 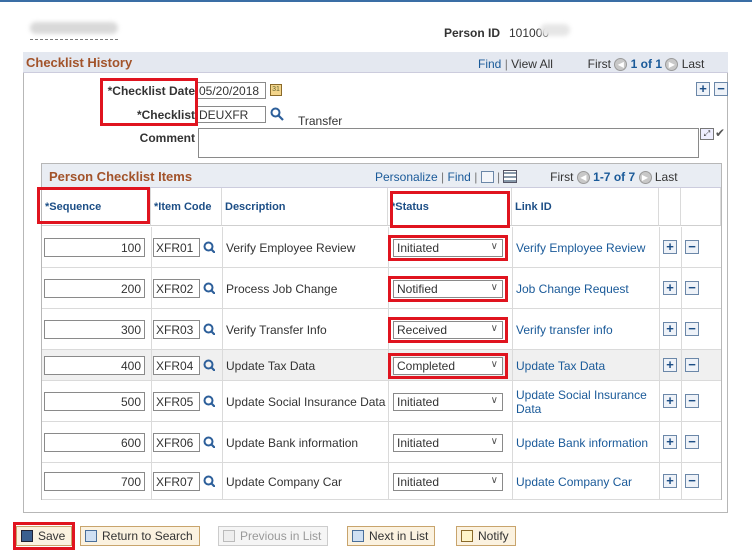 What do you see at coordinates (176, 288) in the screenshot?
I see `item-code-input: XFR02` at bounding box center [176, 288].